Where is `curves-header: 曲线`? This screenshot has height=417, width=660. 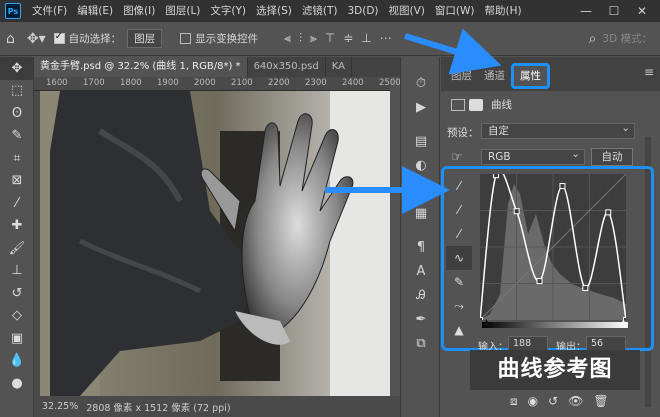 curves-header: 曲线 is located at coordinates (481, 104).